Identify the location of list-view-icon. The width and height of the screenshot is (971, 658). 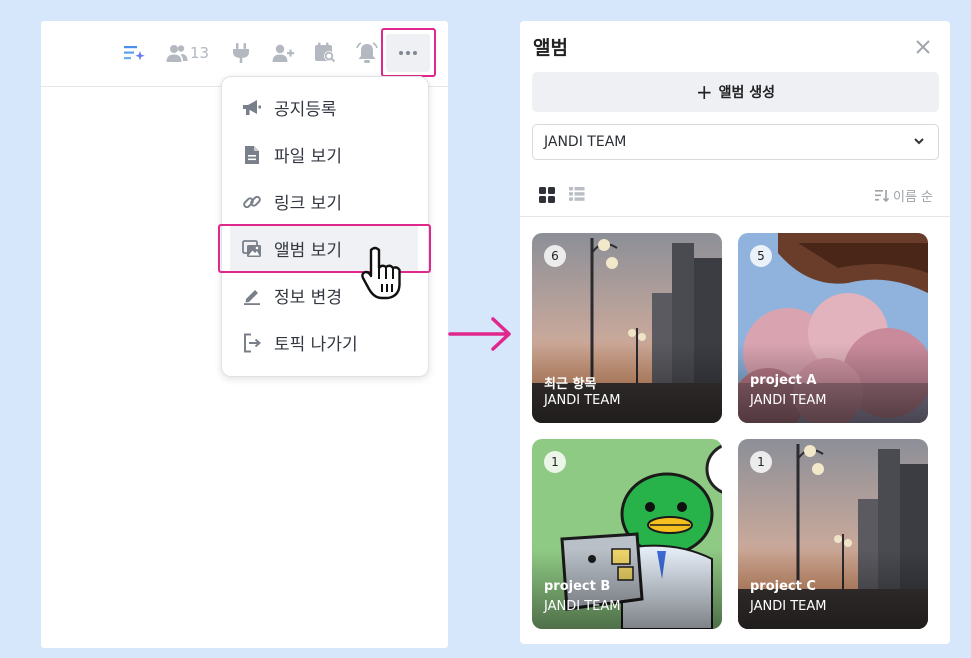
(577, 195).